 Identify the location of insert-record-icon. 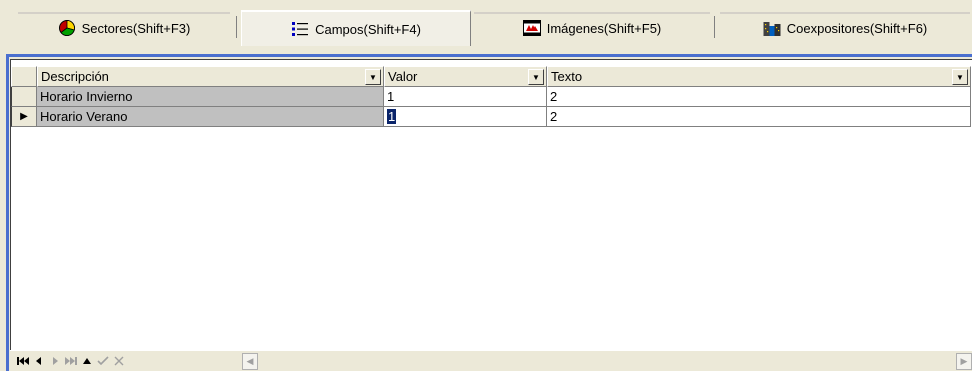
(86, 361).